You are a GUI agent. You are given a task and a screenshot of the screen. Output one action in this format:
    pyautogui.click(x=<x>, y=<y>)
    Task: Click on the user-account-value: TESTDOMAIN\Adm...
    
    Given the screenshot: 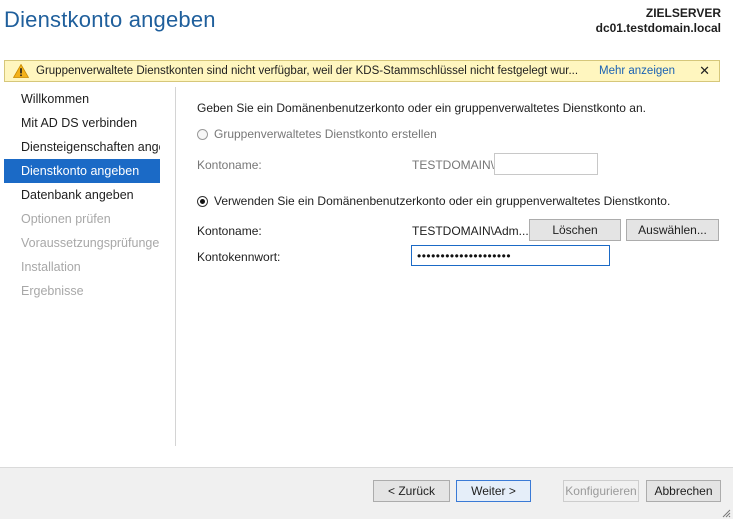 What is the action you would take?
    pyautogui.click(x=470, y=231)
    